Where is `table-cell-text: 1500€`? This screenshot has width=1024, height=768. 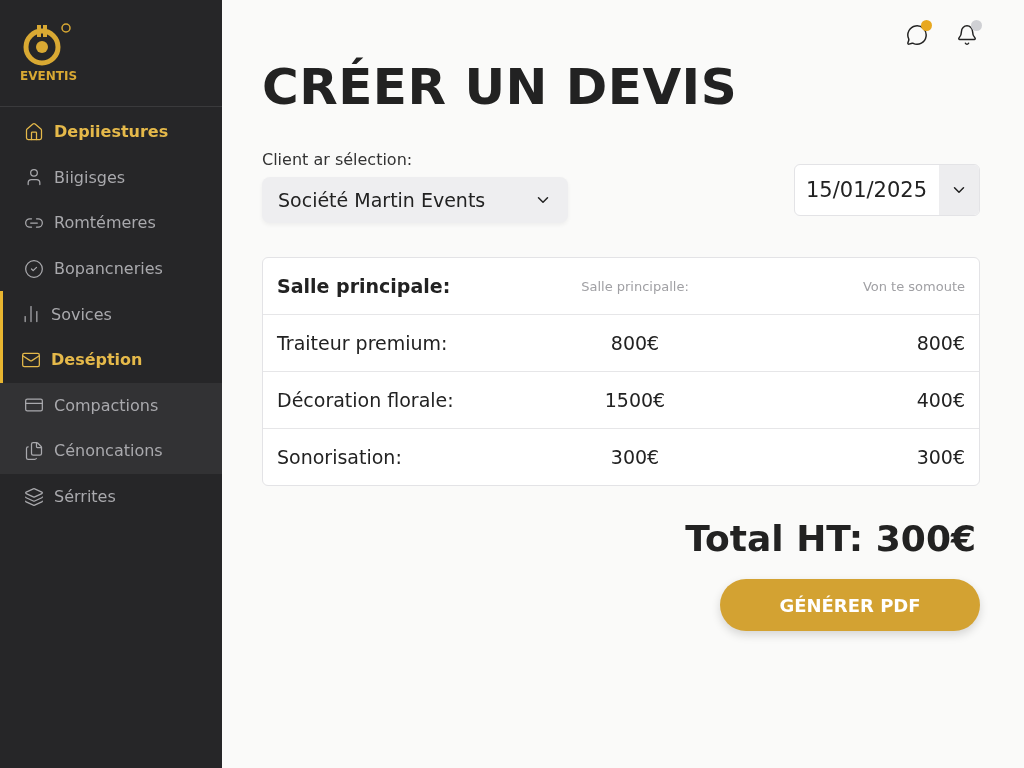
table-cell-text: 1500€ is located at coordinates (635, 400).